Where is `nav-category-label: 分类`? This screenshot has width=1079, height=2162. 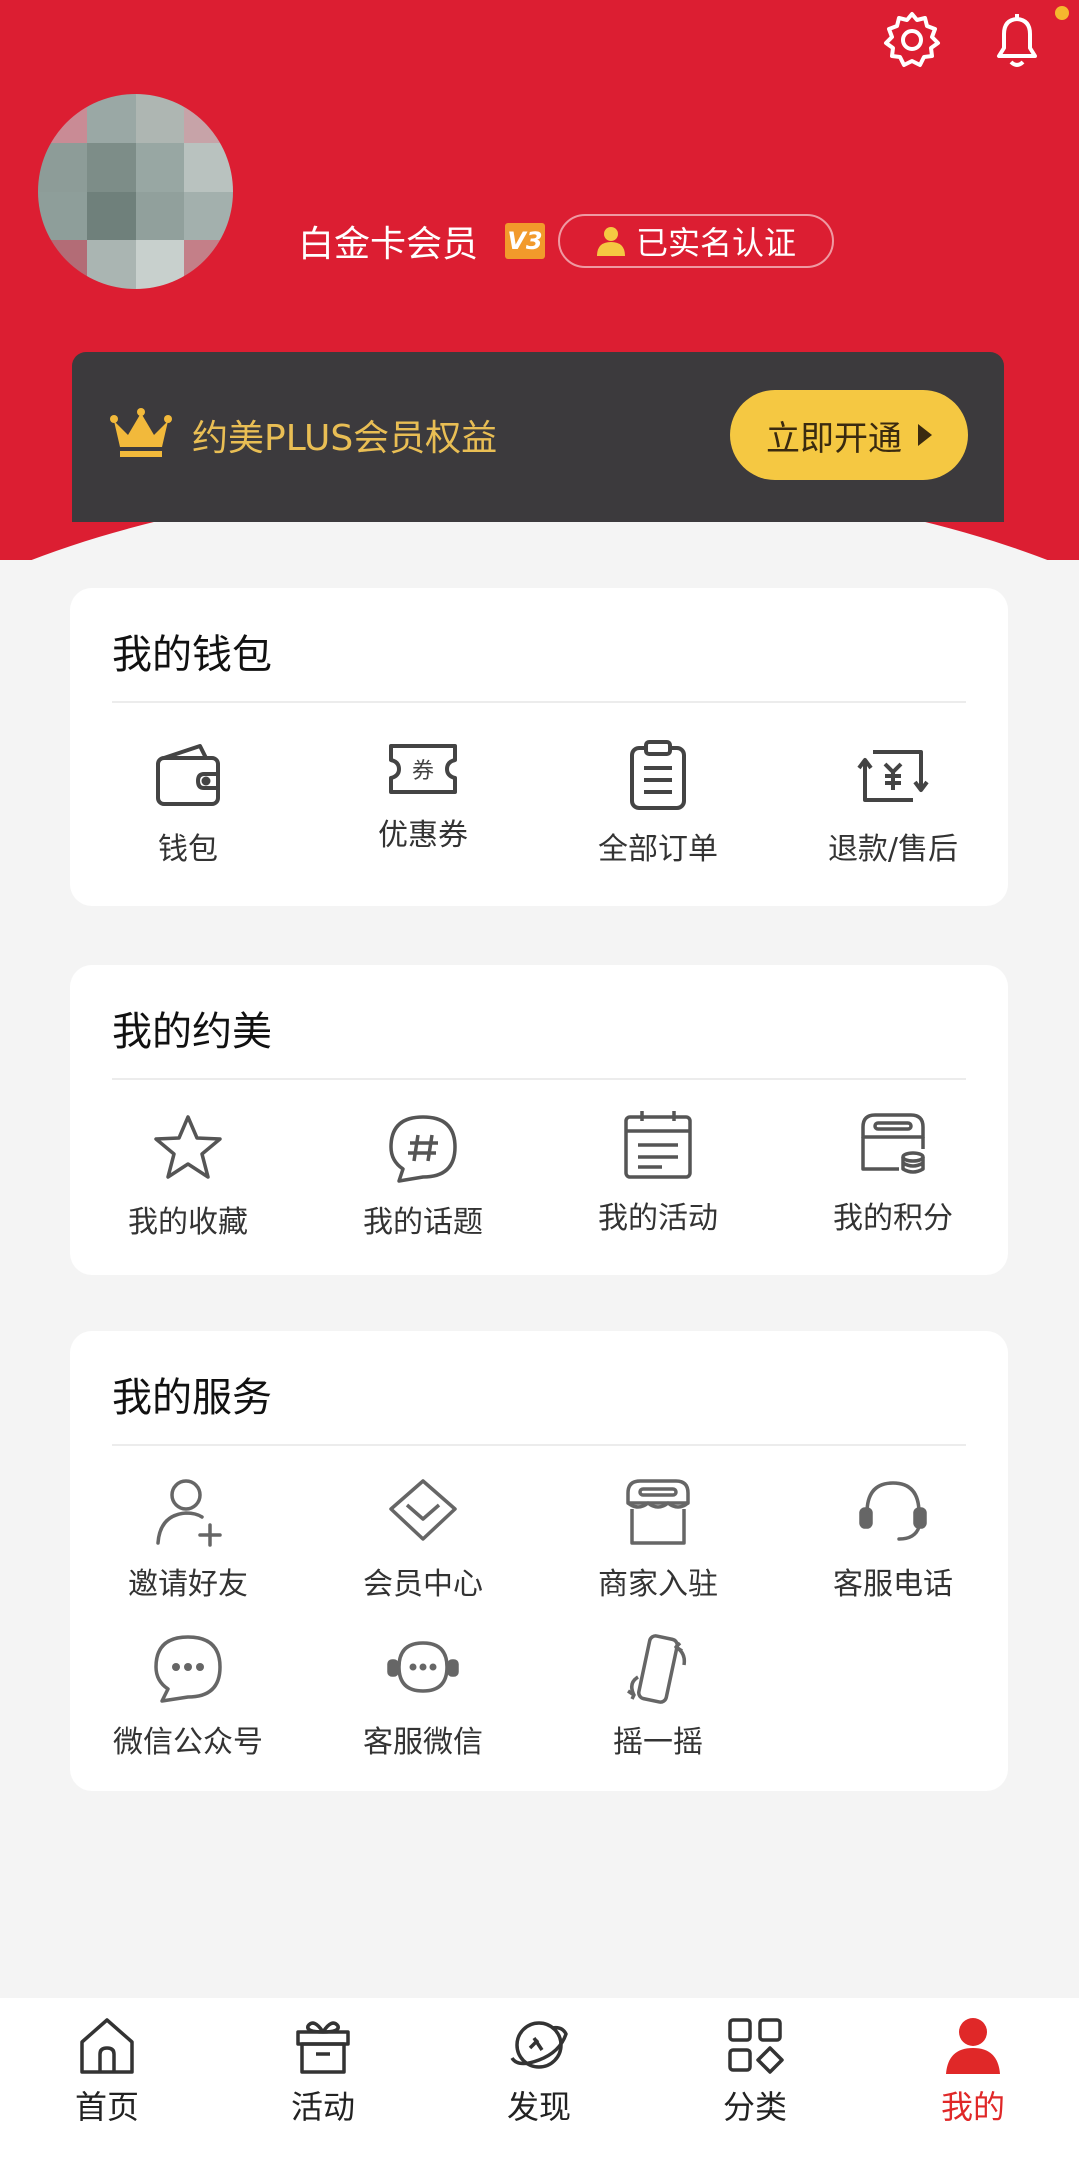 nav-category-label: 分类 is located at coordinates (754, 2107).